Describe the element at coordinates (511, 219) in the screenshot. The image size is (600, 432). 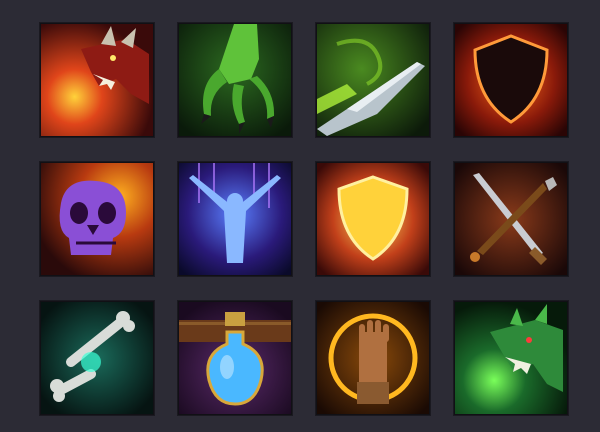
I see `crossed-sword-and-mace-icon` at that location.